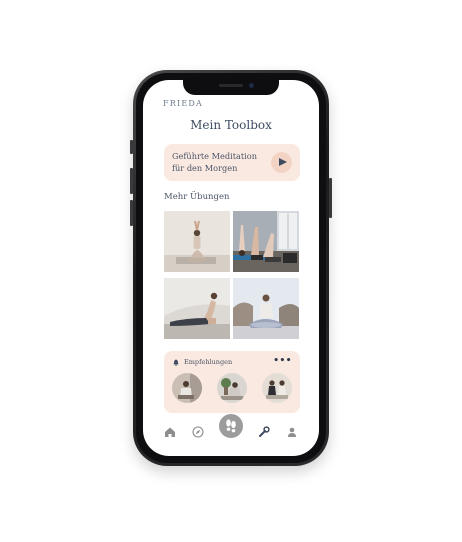 Image resolution: width=462 pixels, height=542 pixels. What do you see at coordinates (205, 168) in the screenshot?
I see `meditation-title-line2: für den Morgen` at bounding box center [205, 168].